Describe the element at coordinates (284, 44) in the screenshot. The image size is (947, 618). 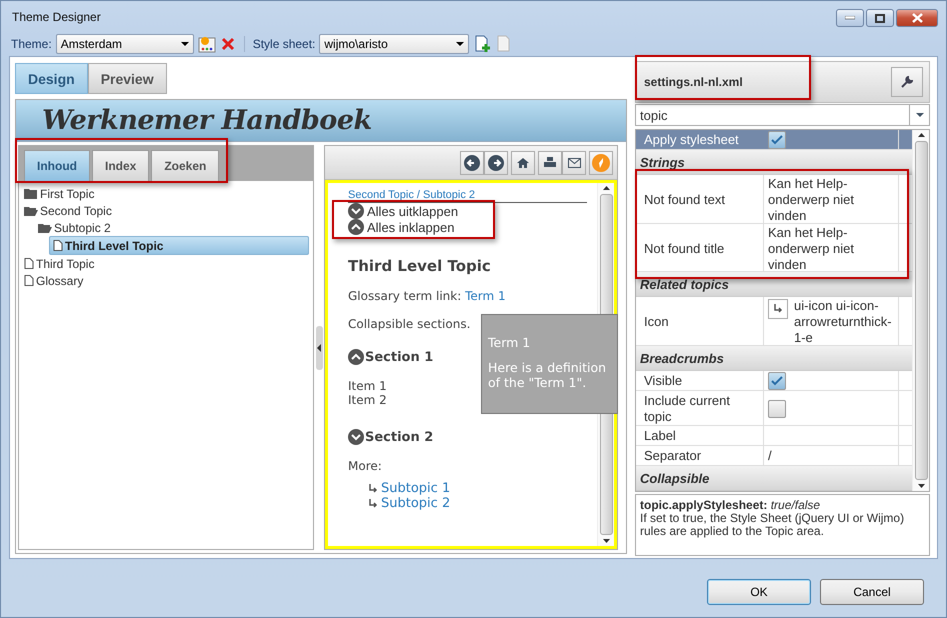
I see `stylesheet-label: Style sheet:` at that location.